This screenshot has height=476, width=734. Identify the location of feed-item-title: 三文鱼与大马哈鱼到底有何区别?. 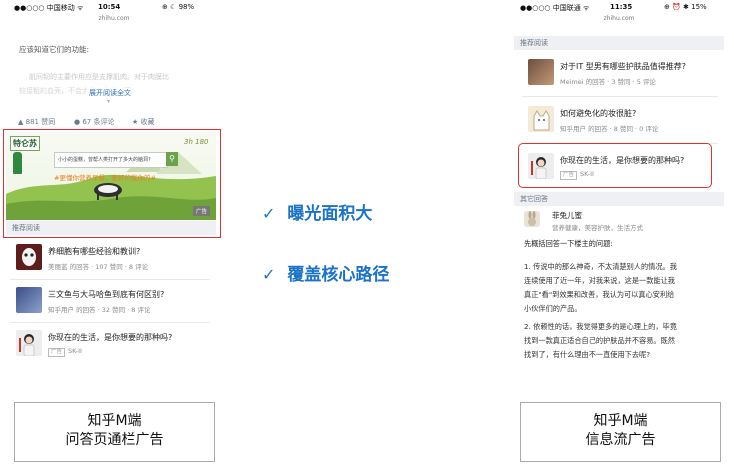
(106, 294).